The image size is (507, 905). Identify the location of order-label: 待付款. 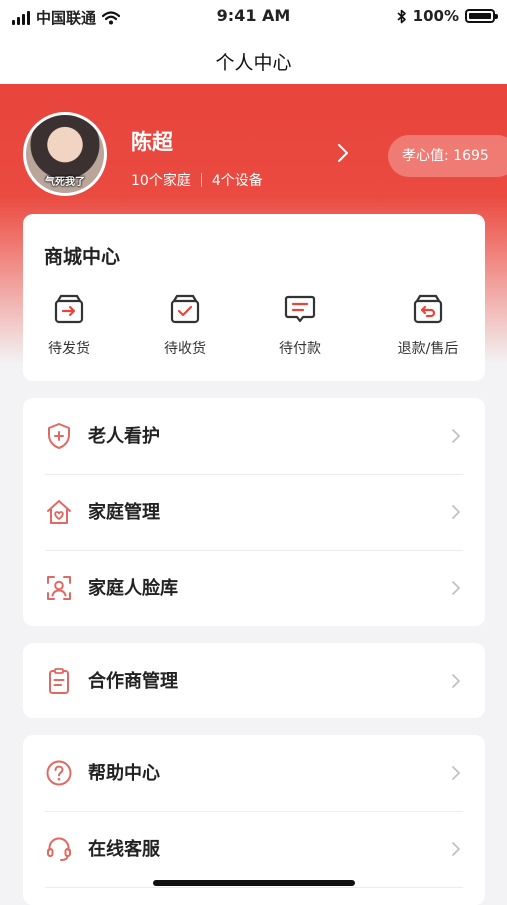
(300, 349).